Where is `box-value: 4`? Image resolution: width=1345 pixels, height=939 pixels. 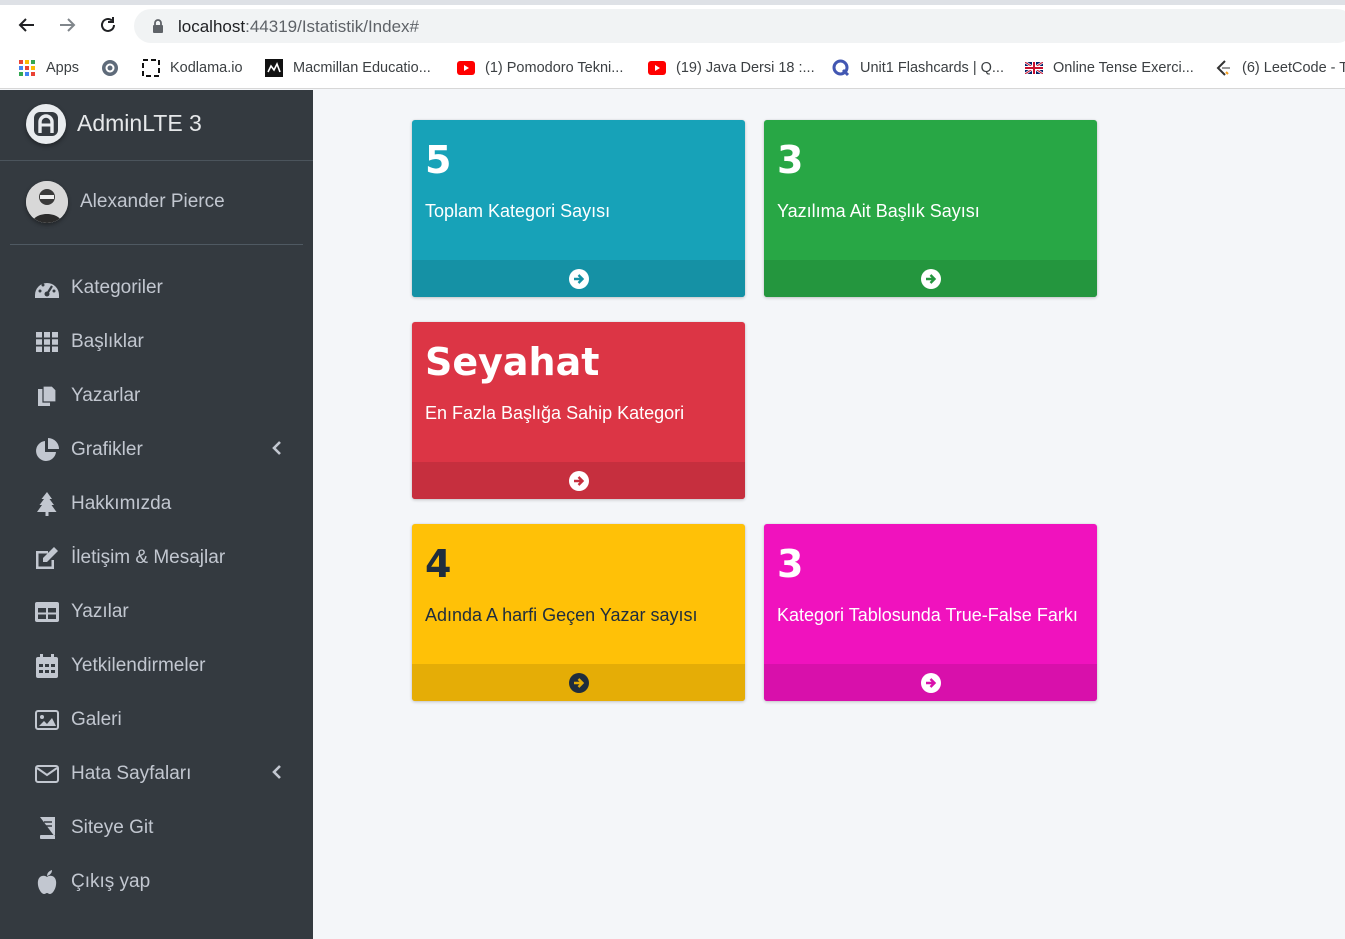 box-value: 4 is located at coordinates (438, 564).